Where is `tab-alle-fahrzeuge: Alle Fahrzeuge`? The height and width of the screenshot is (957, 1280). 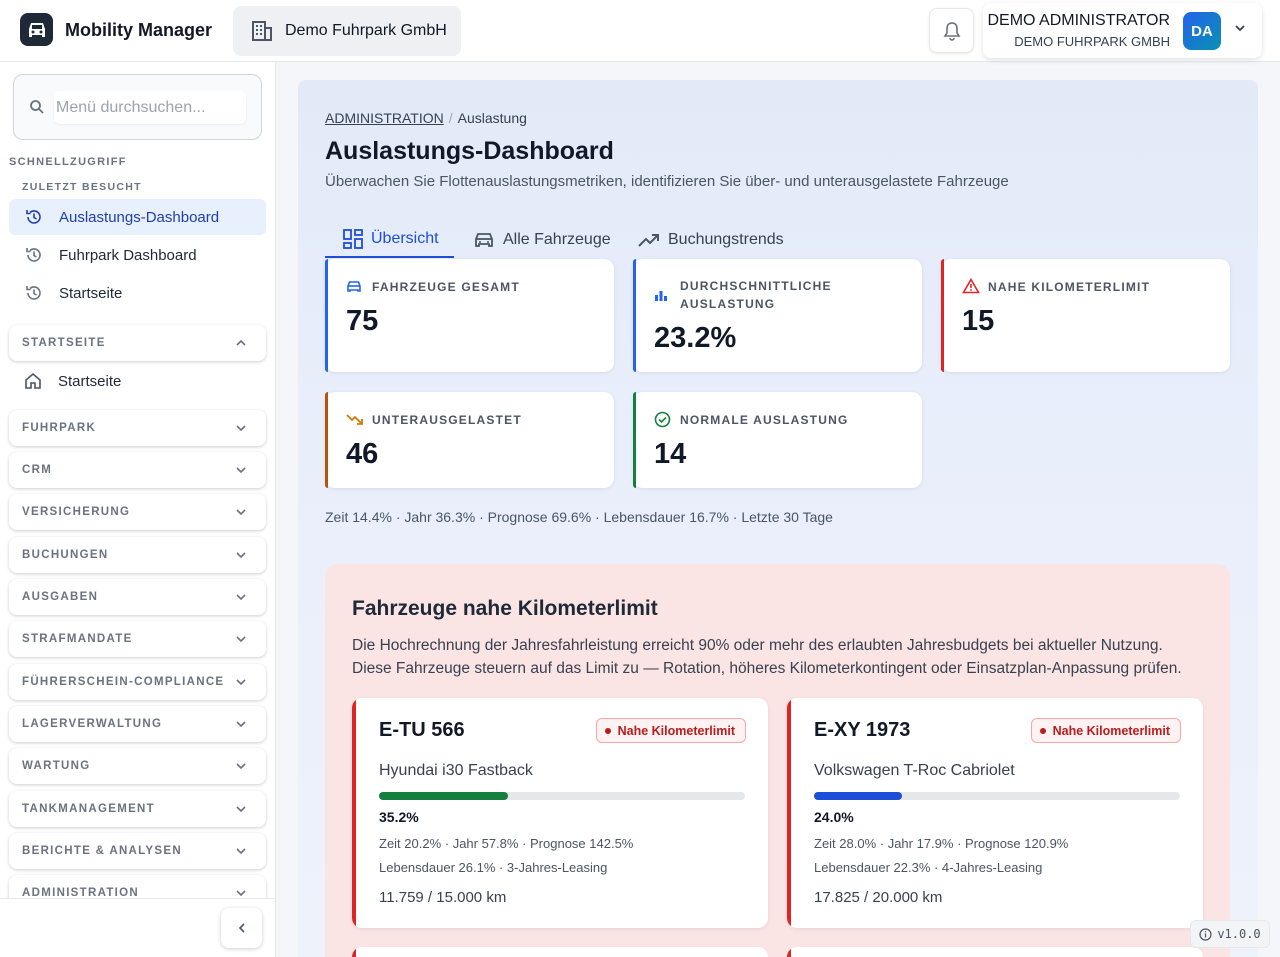
tab-alle-fahrzeuge: Alle Fahrzeuge is located at coordinates (542, 240).